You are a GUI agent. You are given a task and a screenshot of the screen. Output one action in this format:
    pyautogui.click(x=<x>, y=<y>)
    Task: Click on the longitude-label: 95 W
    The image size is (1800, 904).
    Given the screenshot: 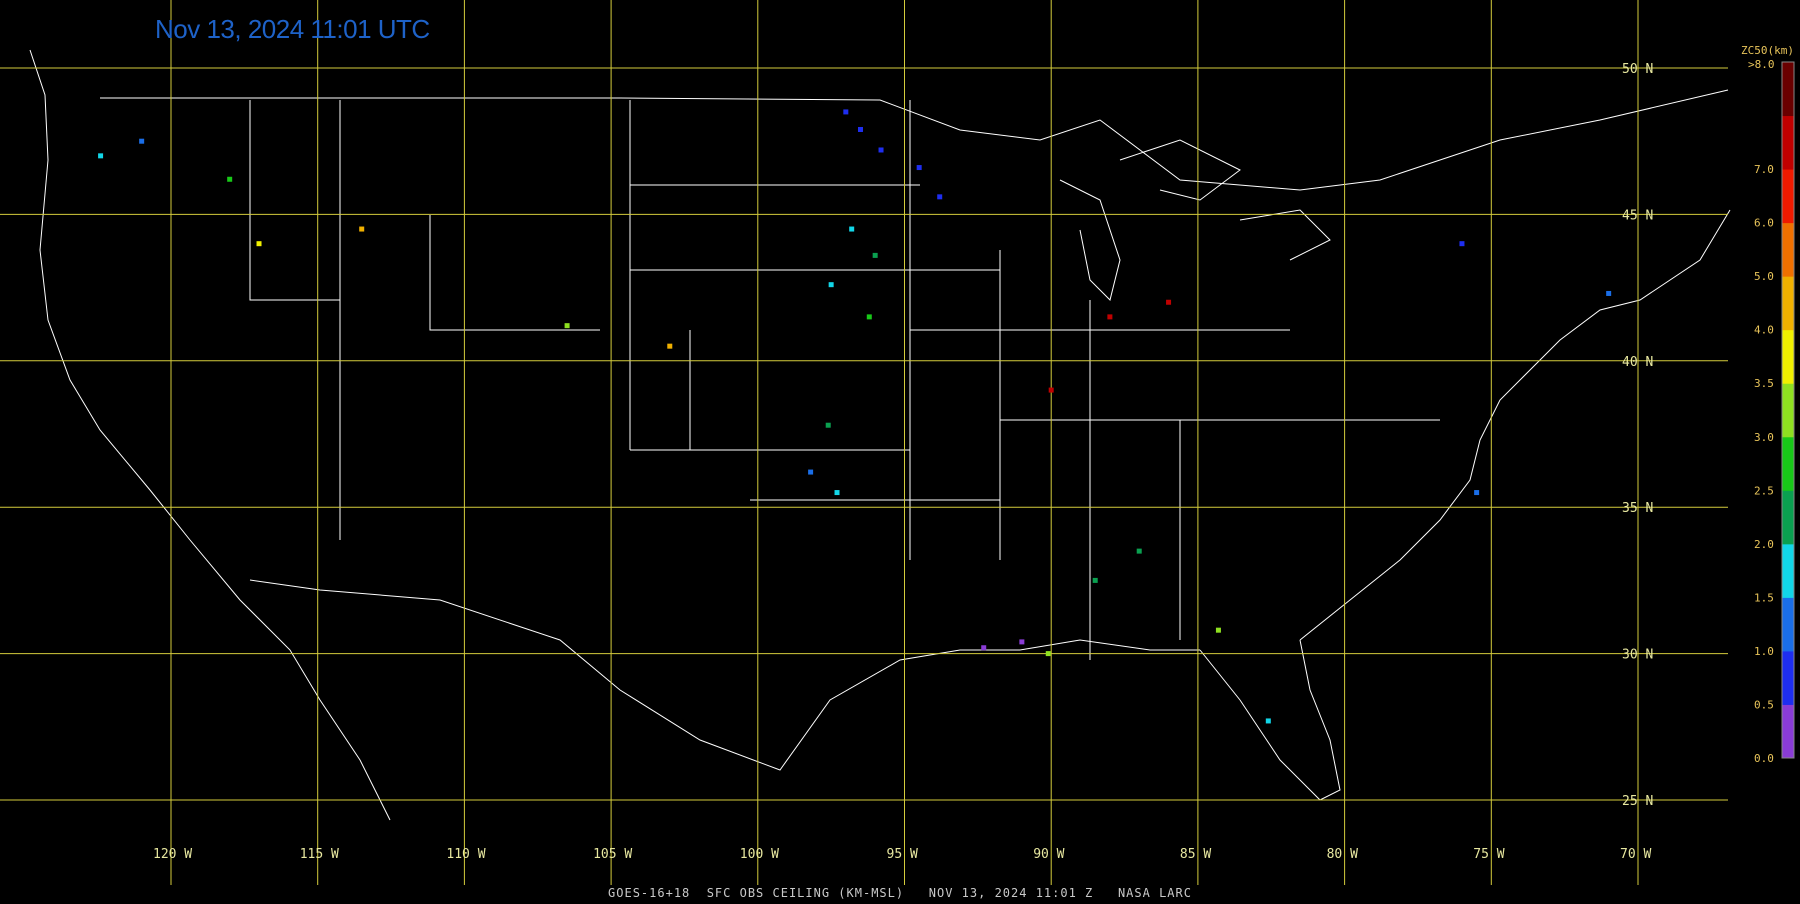 What is the action you would take?
    pyautogui.click(x=902, y=854)
    